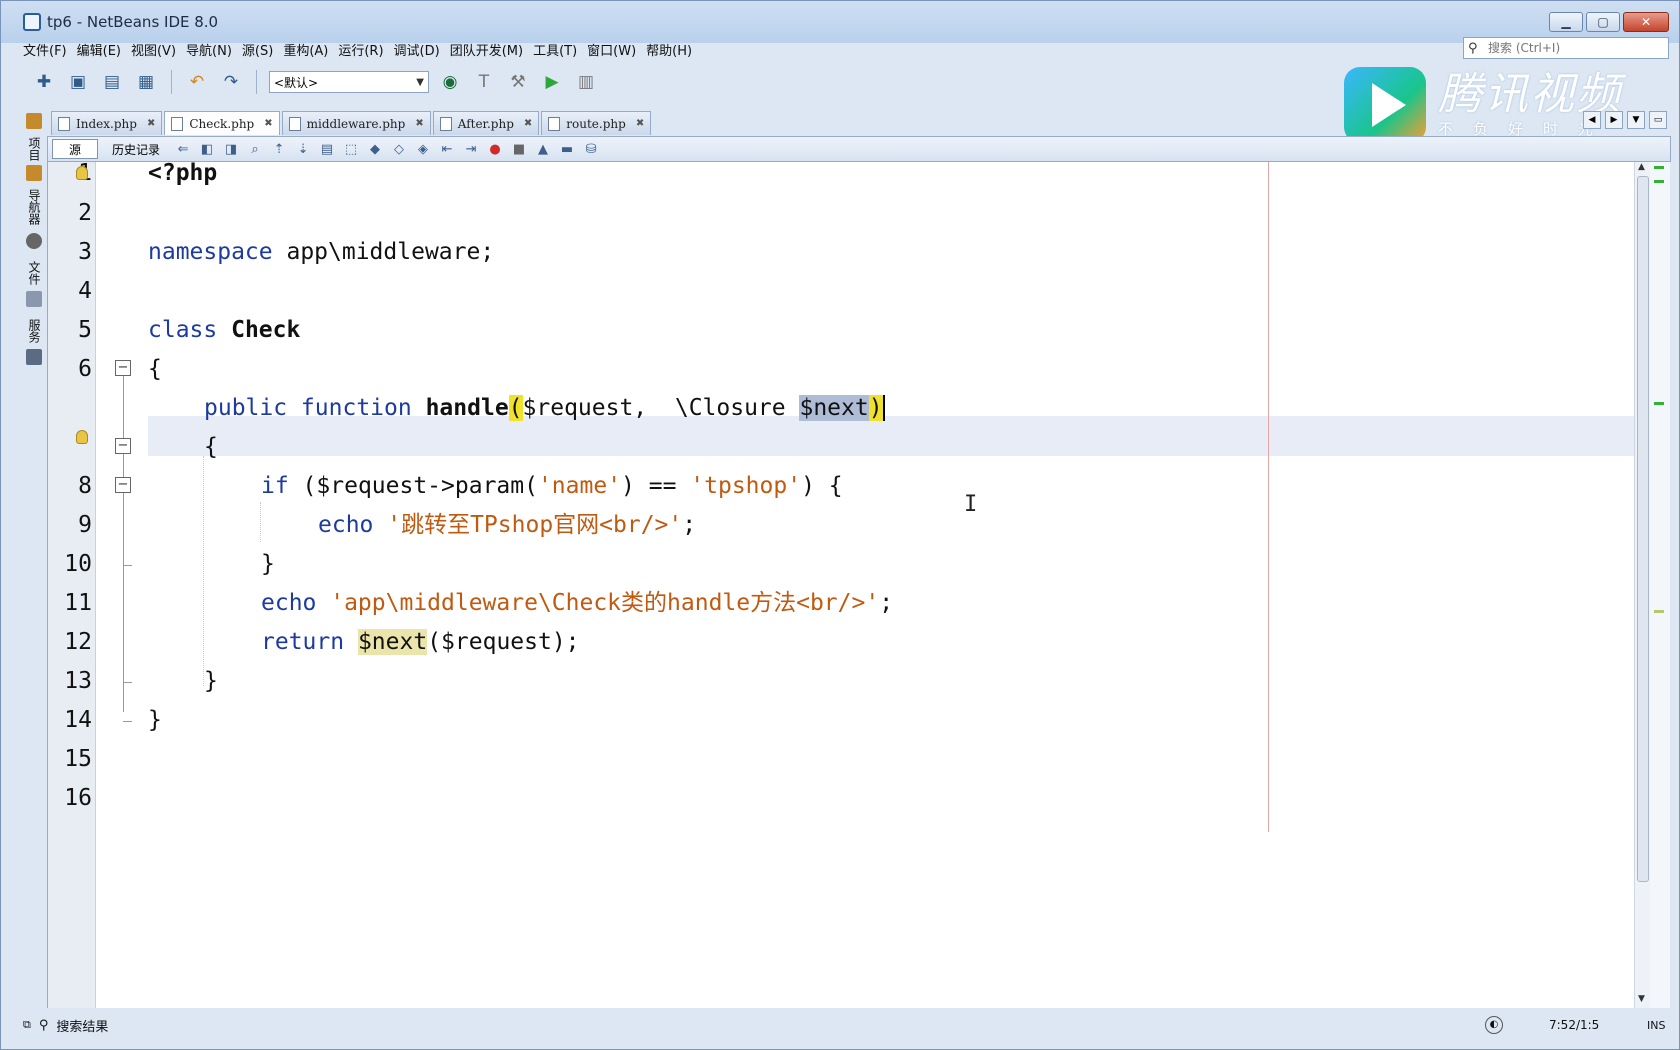 Image resolution: width=1680 pixels, height=1050 pixels. Describe the element at coordinates (1573, 48) in the screenshot. I see `search-input` at that location.